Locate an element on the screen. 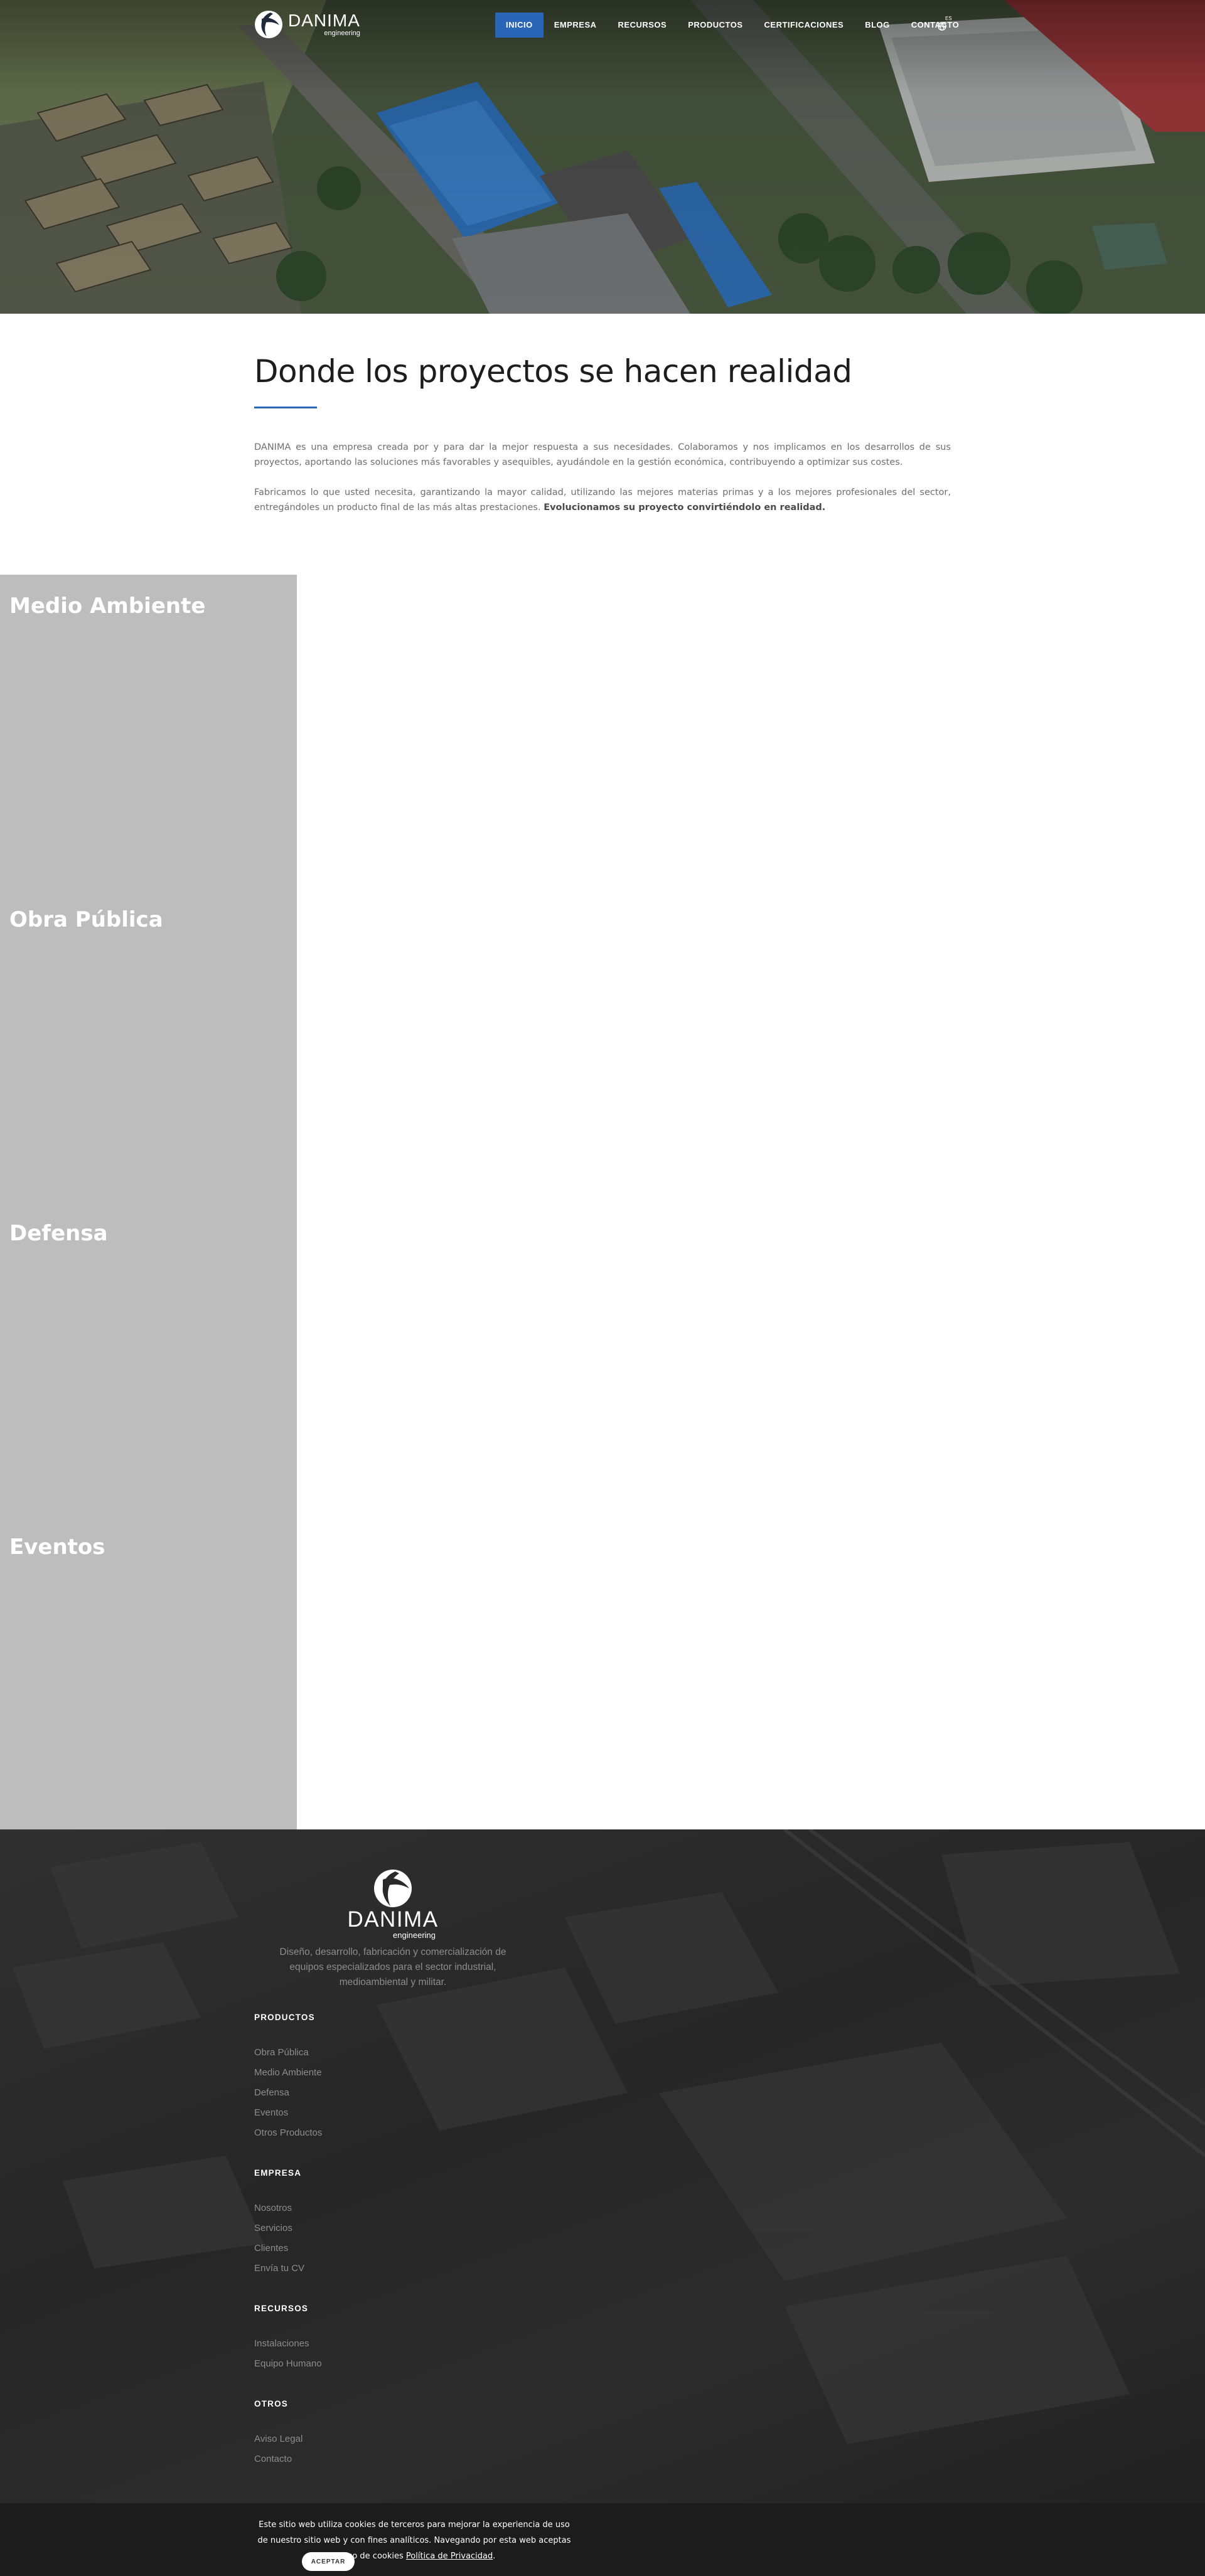 This screenshot has width=1205, height=2576. nav-item-recursos: RECURSOS is located at coordinates (643, 25).